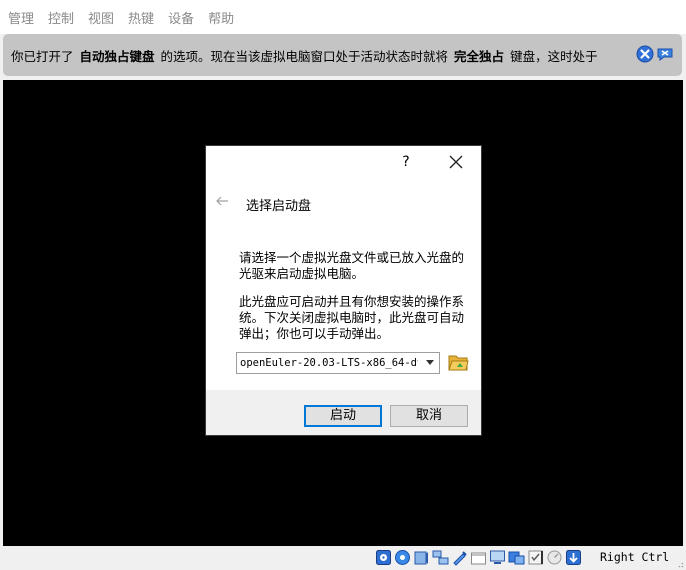 This screenshot has height=570, width=686. I want to click on menu-help: 帮助, so click(221, 17).